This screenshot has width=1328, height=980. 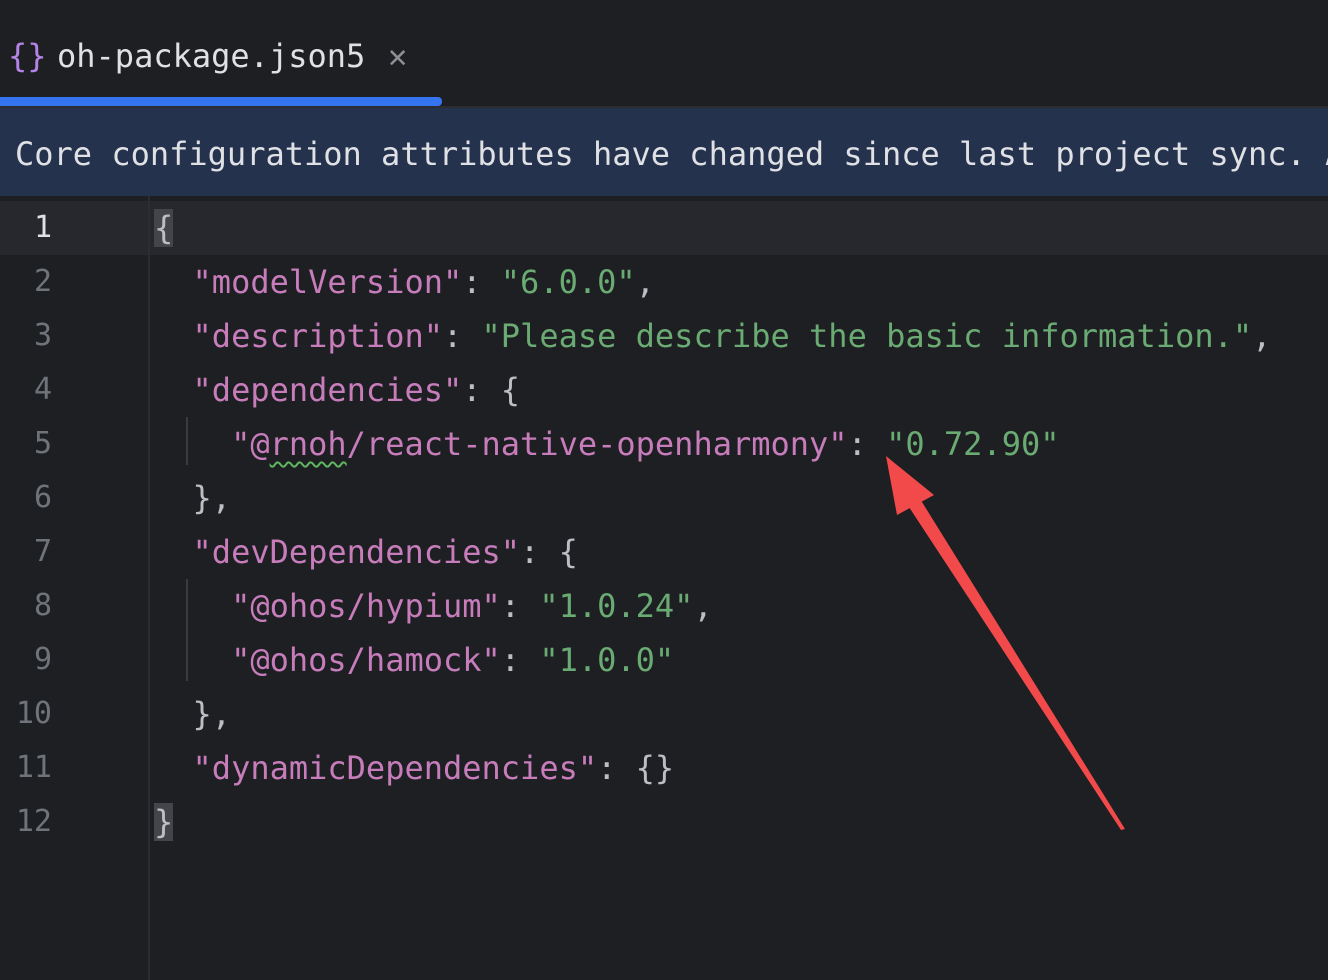 What do you see at coordinates (211, 56) in the screenshot?
I see `tab-title: oh-package.json5` at bounding box center [211, 56].